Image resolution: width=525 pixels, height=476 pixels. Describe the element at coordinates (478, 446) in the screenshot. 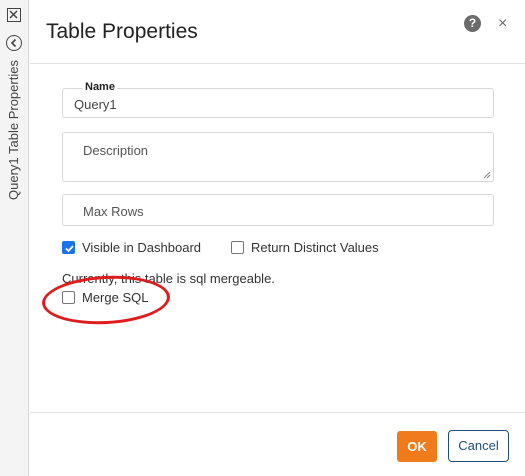

I see `cancel-button: Cancel` at that location.